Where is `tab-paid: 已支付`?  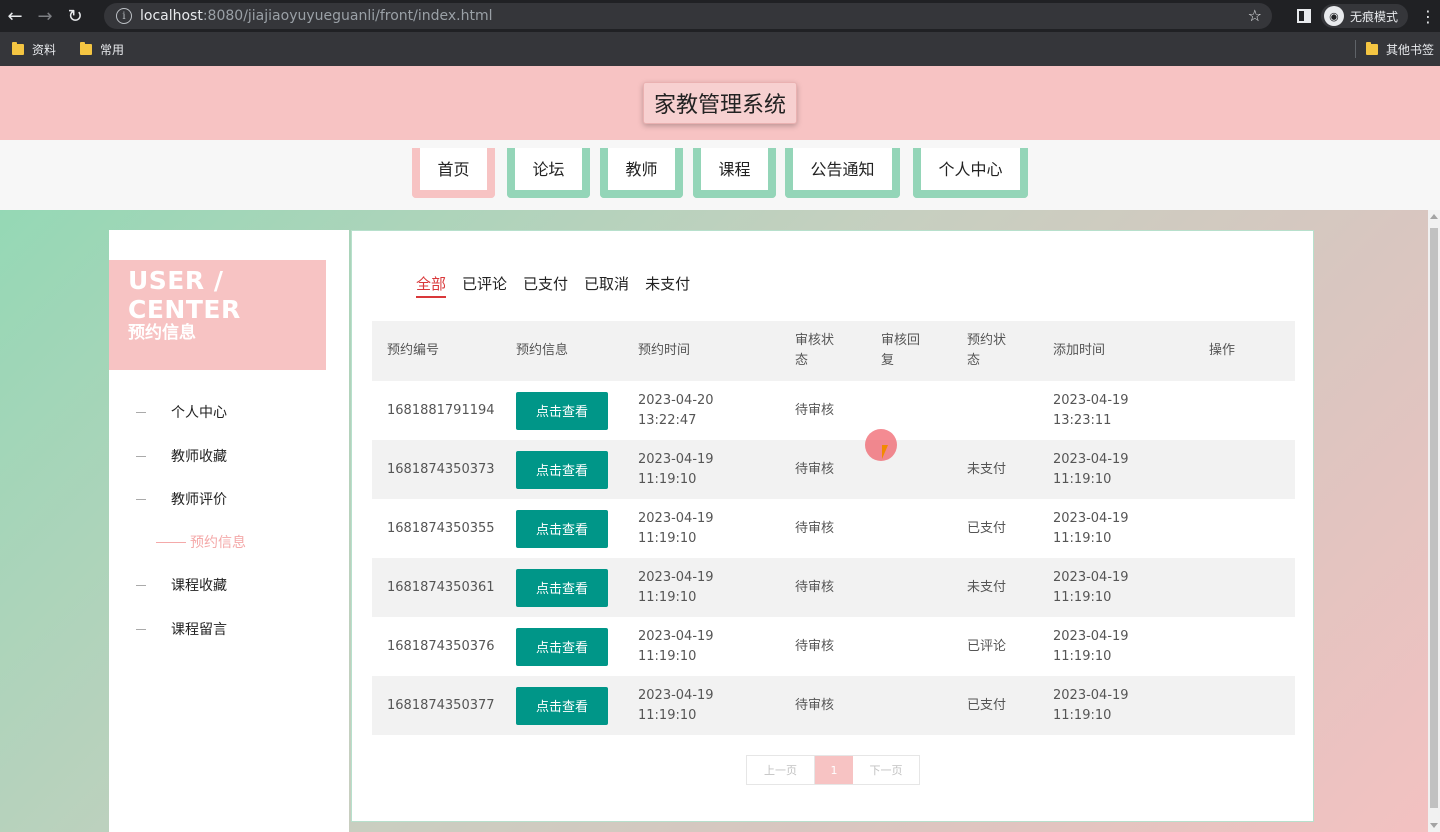
tab-paid: 已支付 is located at coordinates (545, 285).